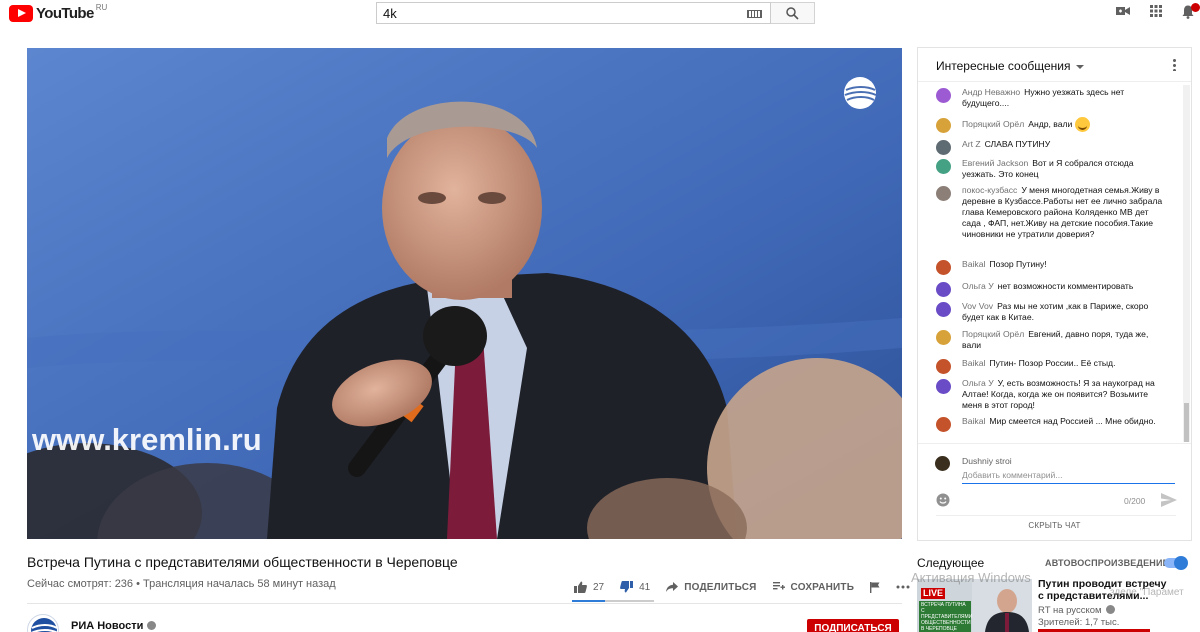  What do you see at coordinates (875, 587) in the screenshot?
I see `report-button` at bounding box center [875, 587].